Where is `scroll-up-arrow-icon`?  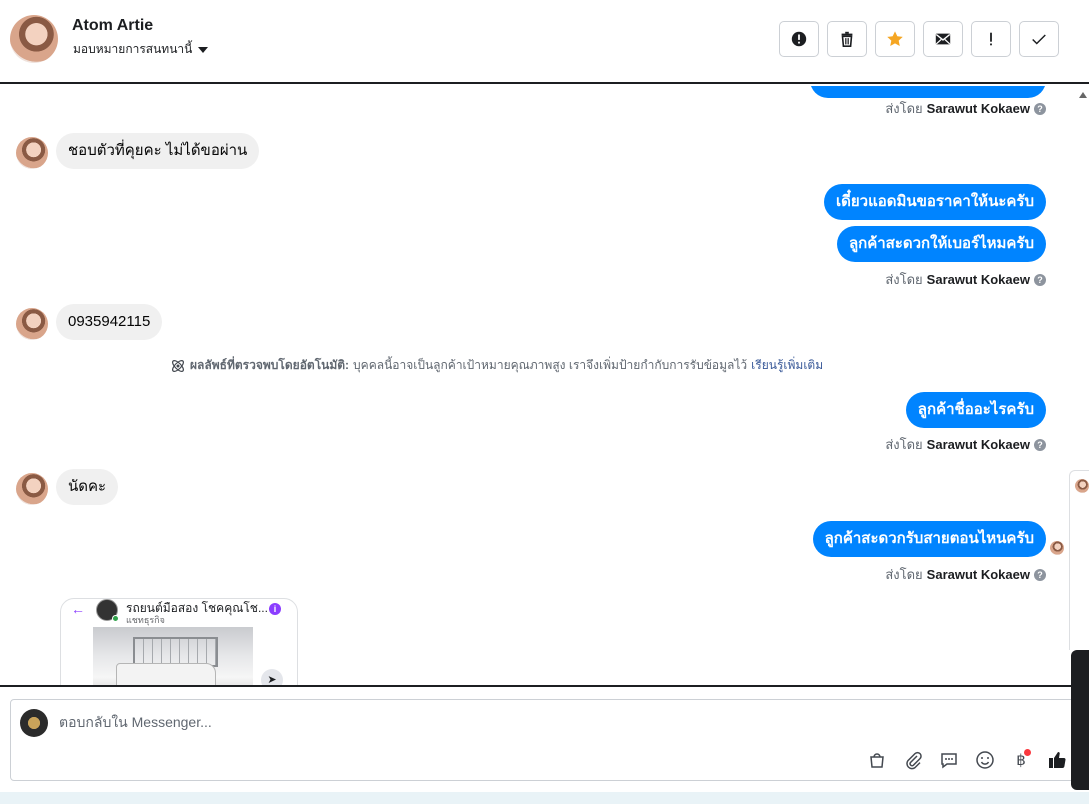 scroll-up-arrow-icon is located at coordinates (1083, 95).